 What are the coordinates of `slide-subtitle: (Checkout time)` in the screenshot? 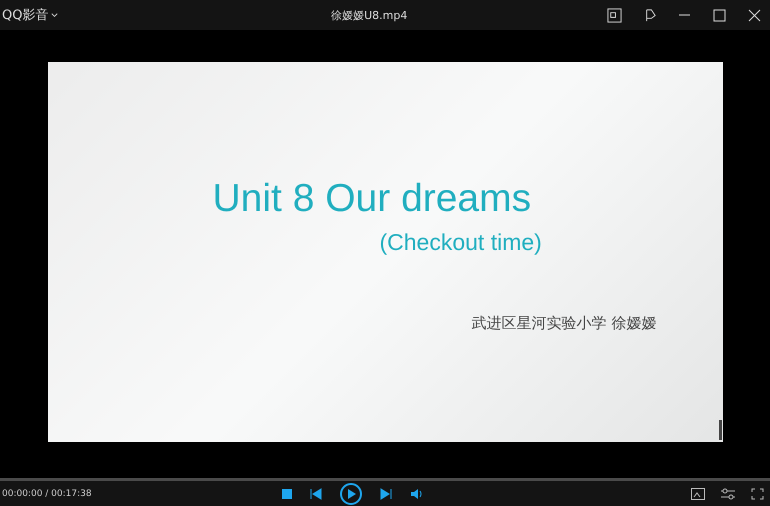 It's located at (461, 242).